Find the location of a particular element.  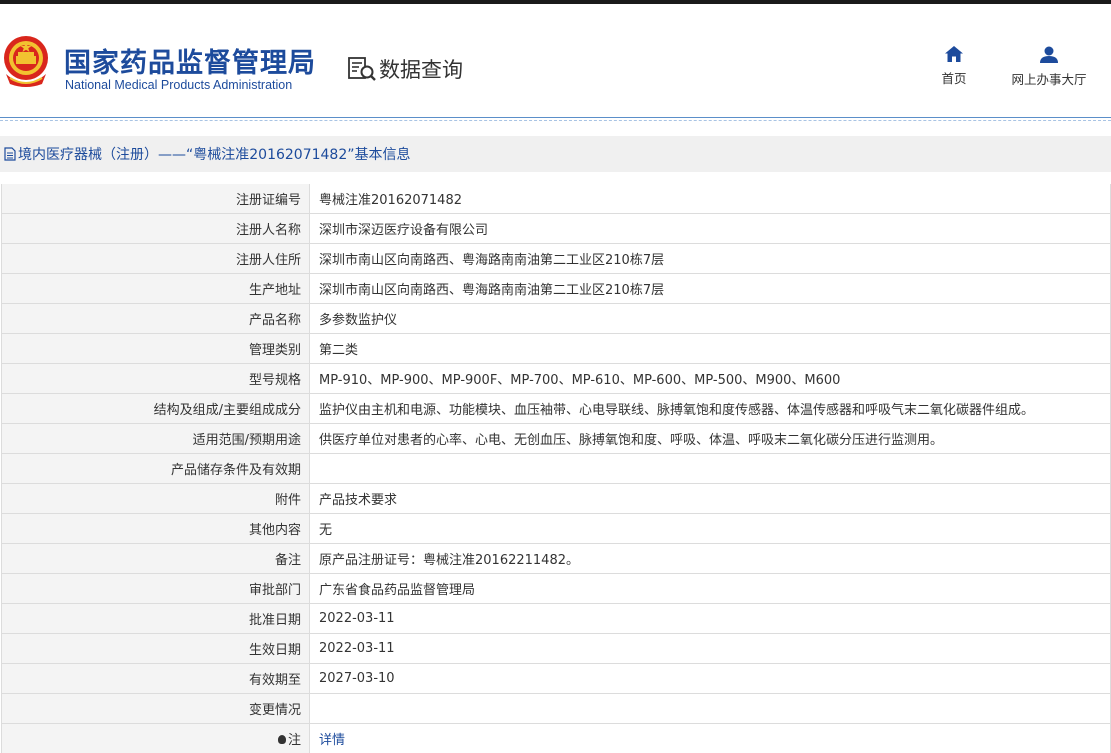

details-link: 详情 is located at coordinates (332, 740).